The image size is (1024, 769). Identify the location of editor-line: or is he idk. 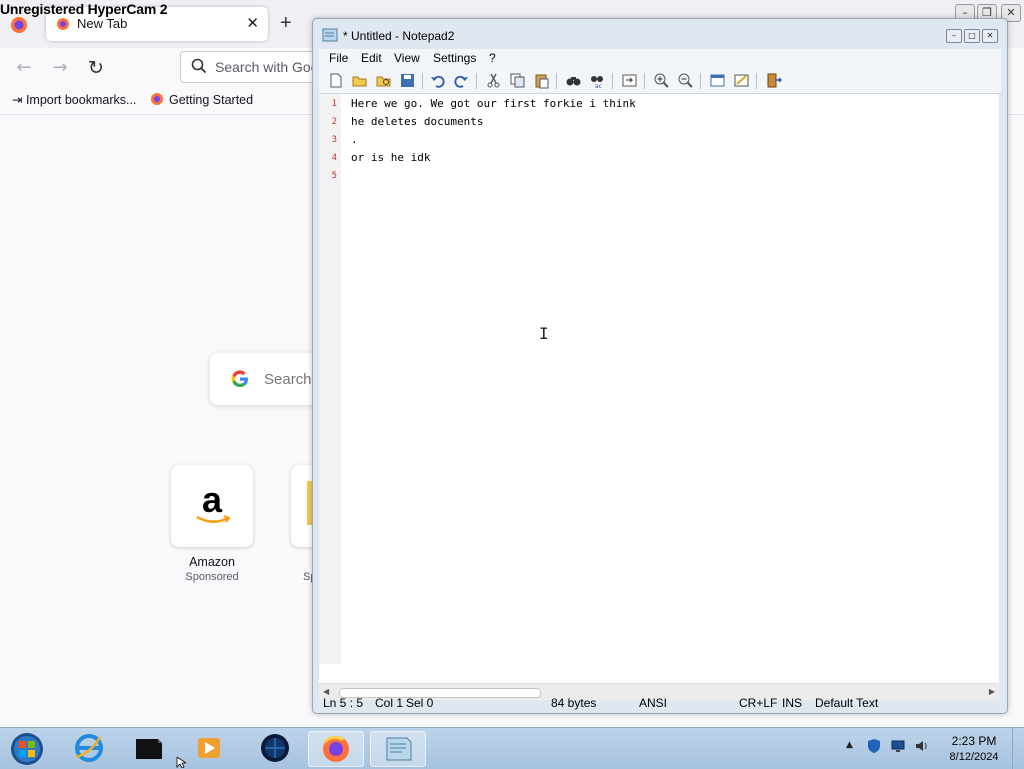
(391, 157).